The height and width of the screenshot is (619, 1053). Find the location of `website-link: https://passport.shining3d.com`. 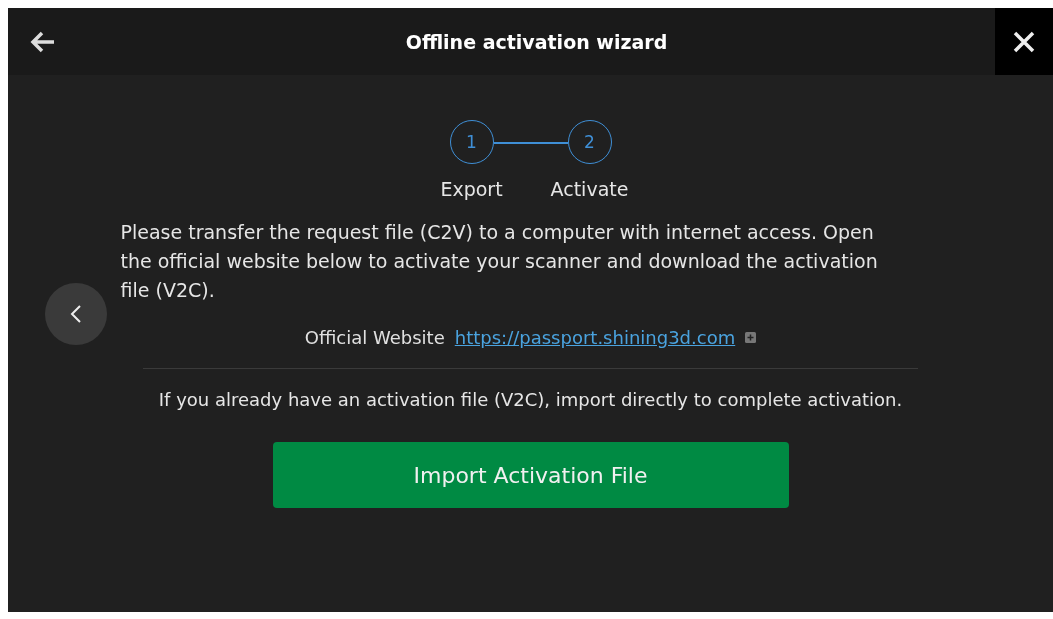

website-link: https://passport.shining3d.com is located at coordinates (595, 337).